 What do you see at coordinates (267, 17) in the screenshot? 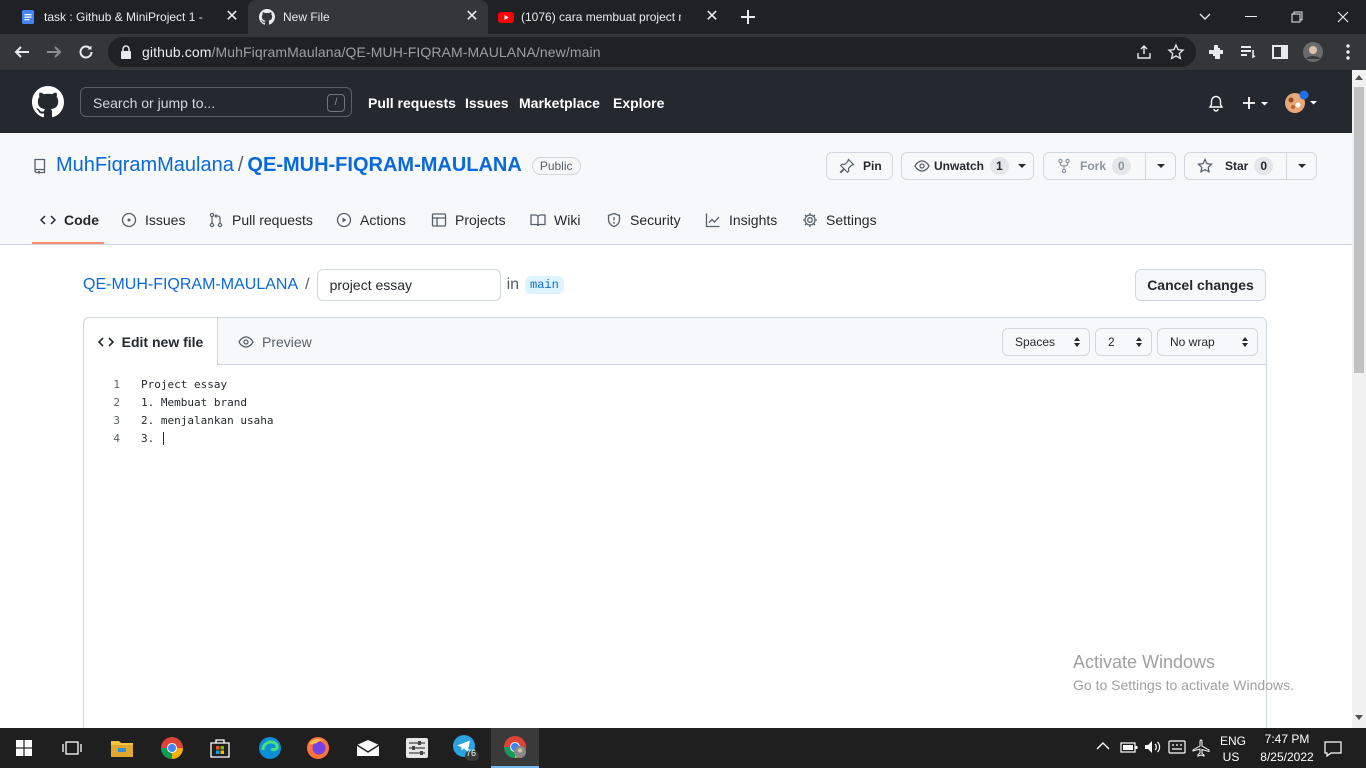
I see `github-icon` at bounding box center [267, 17].